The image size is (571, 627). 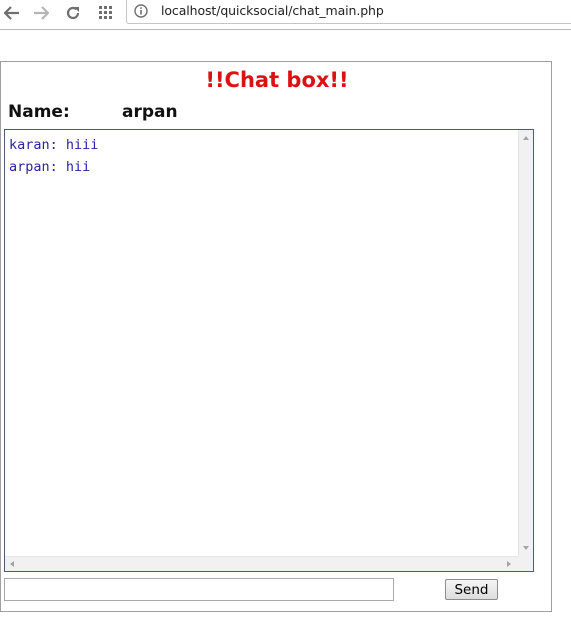 I want to click on browser-toolbar: localhost/quicksocial/chat_main.php, so click(x=285, y=13).